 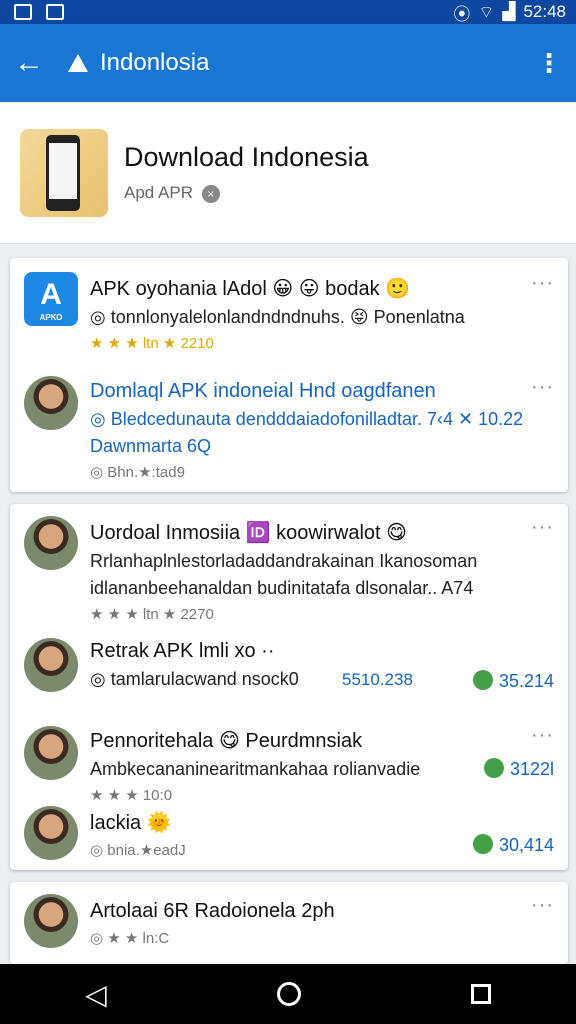 What do you see at coordinates (194, 679) in the screenshot?
I see `item-description: ◎ tamlarulacwand nsock0` at bounding box center [194, 679].